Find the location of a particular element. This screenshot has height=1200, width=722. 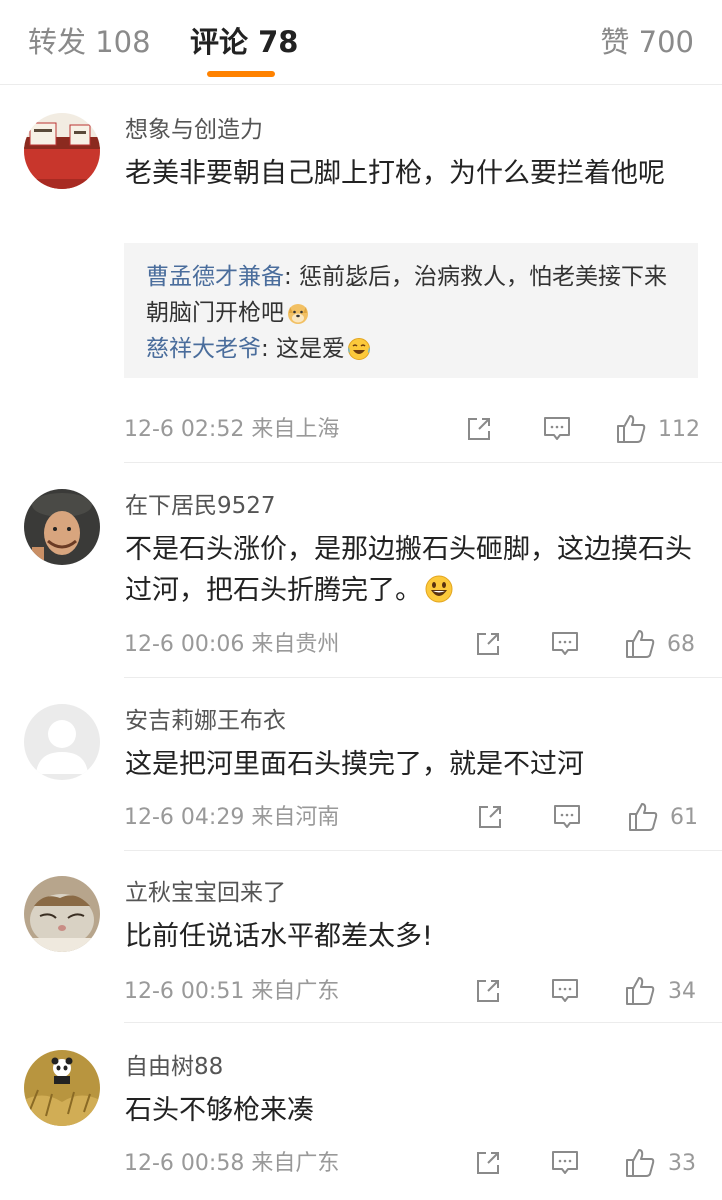

like-count: 33 is located at coordinates (682, 1163).